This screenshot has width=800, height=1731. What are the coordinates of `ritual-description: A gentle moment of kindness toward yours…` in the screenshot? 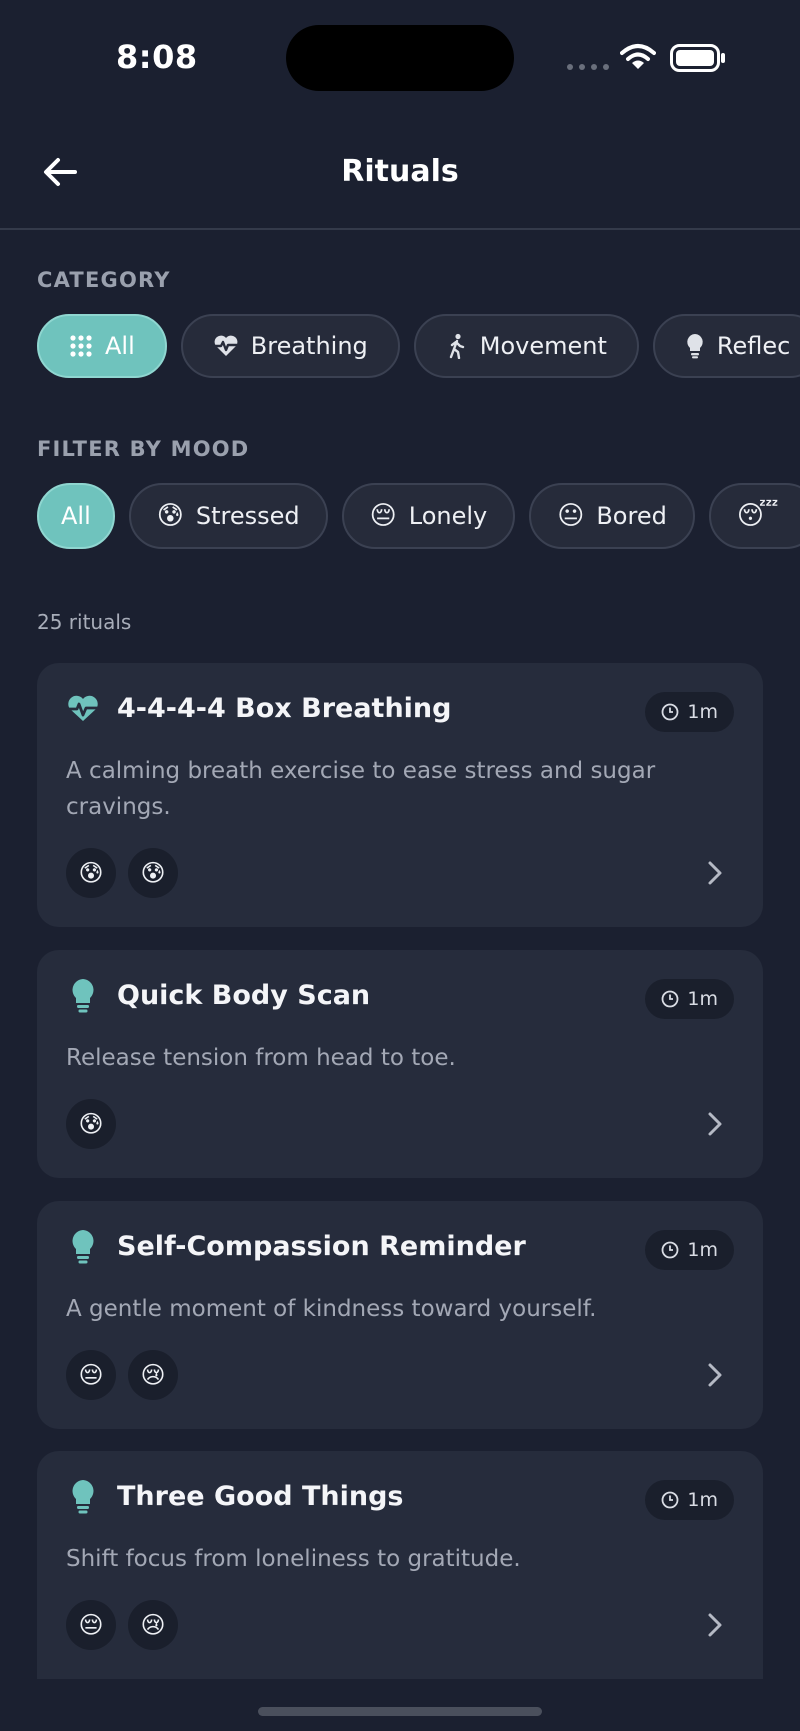 It's located at (331, 1309).